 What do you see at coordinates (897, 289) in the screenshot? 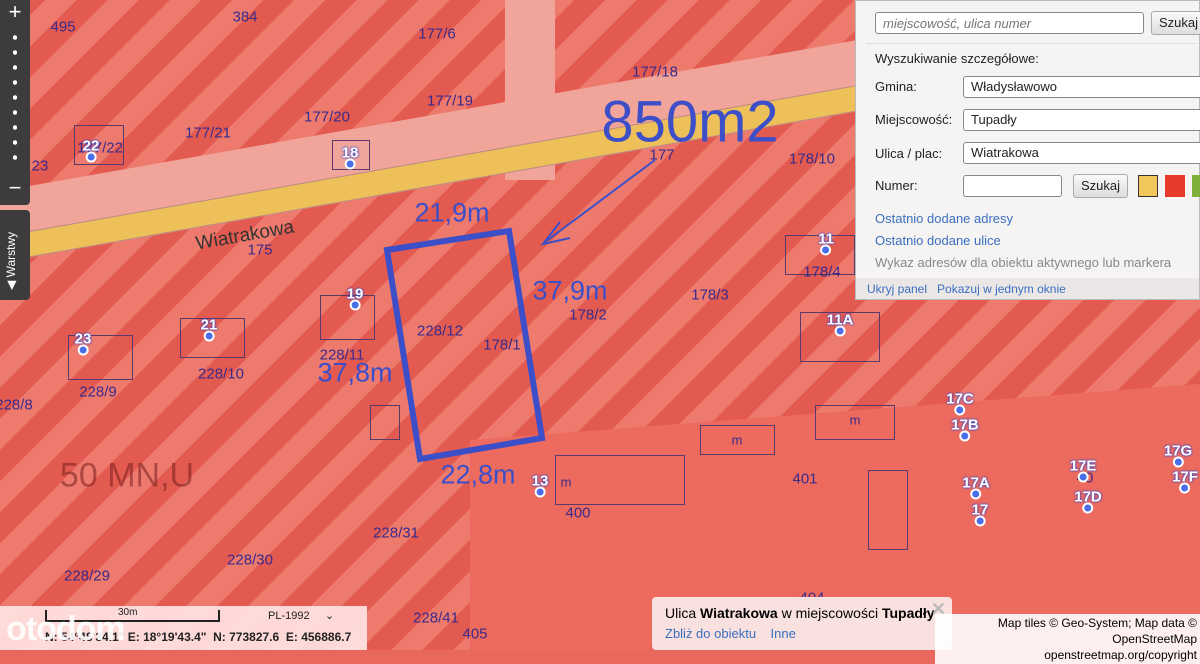
I see `hide-panel-link: Ukryj panel` at bounding box center [897, 289].